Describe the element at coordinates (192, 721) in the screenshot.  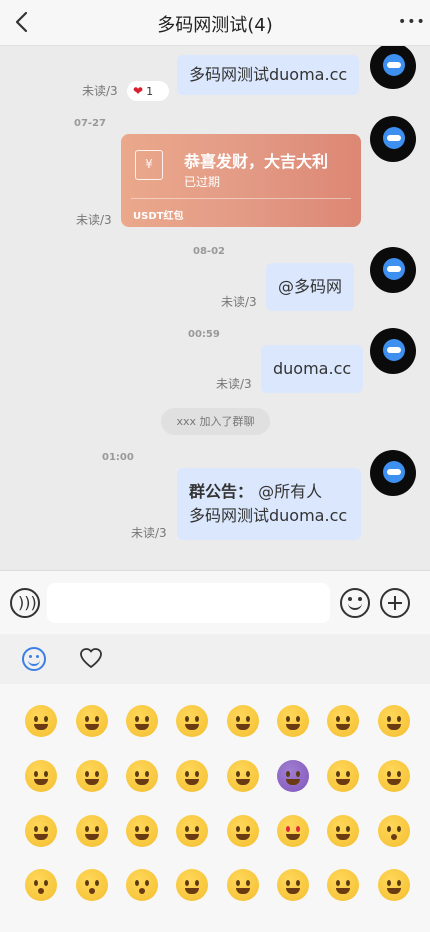
I see `joy-icon` at that location.